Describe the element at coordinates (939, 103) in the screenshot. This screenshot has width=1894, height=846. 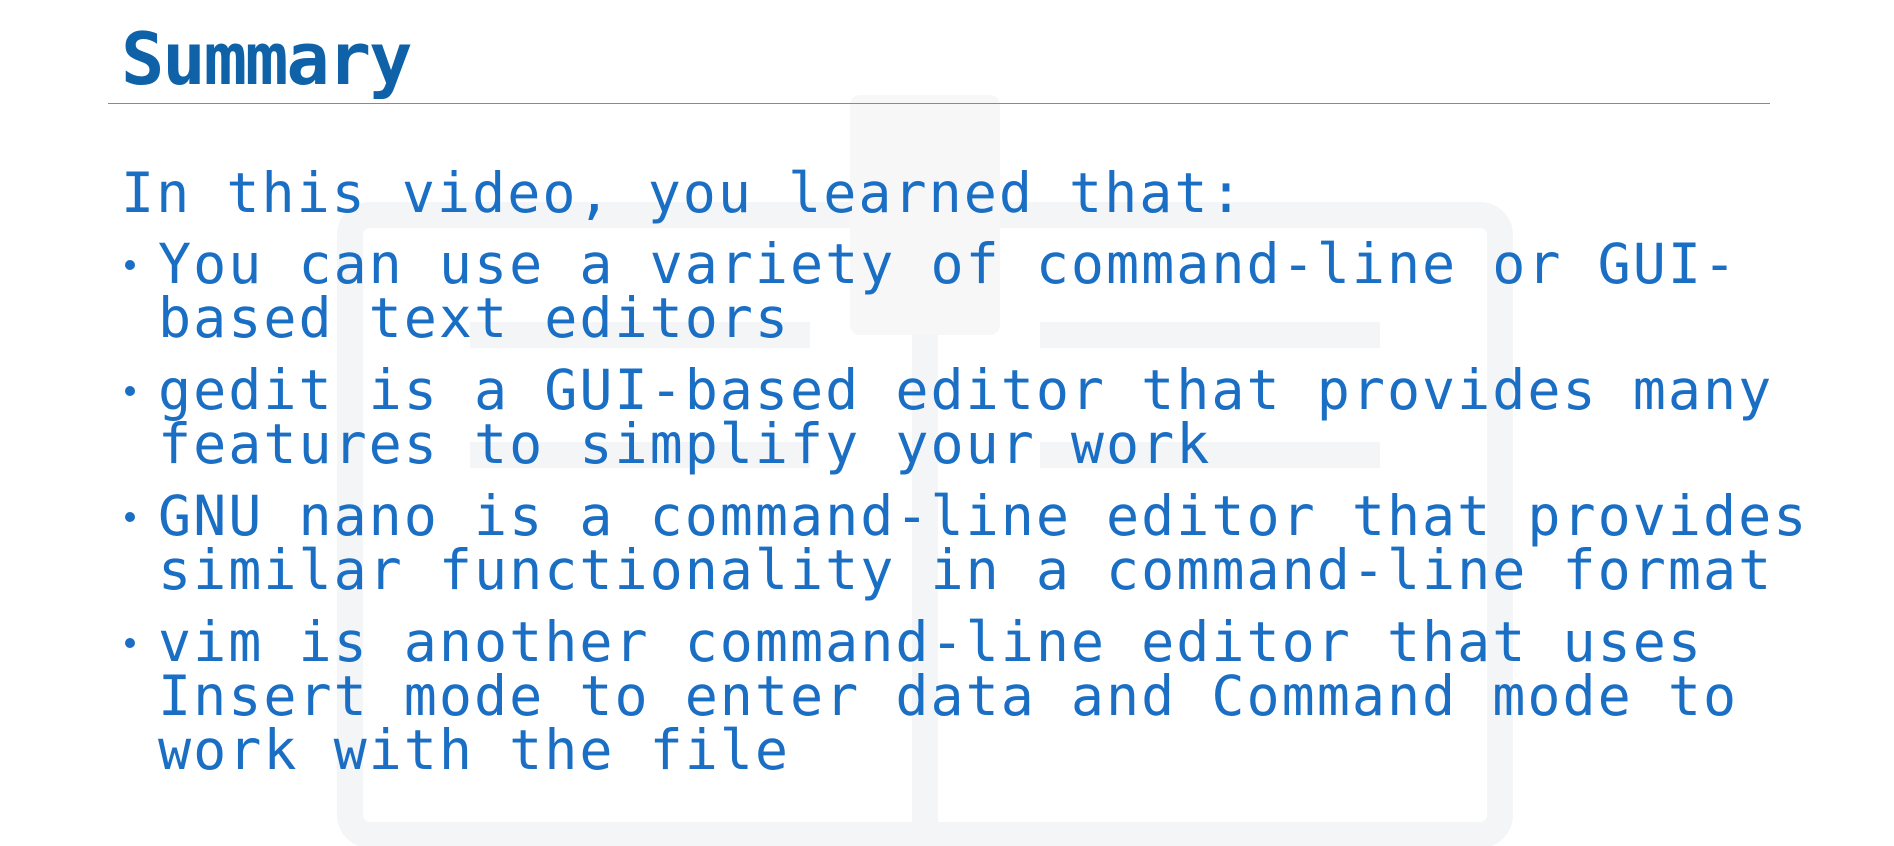
I see `title-divider` at that location.